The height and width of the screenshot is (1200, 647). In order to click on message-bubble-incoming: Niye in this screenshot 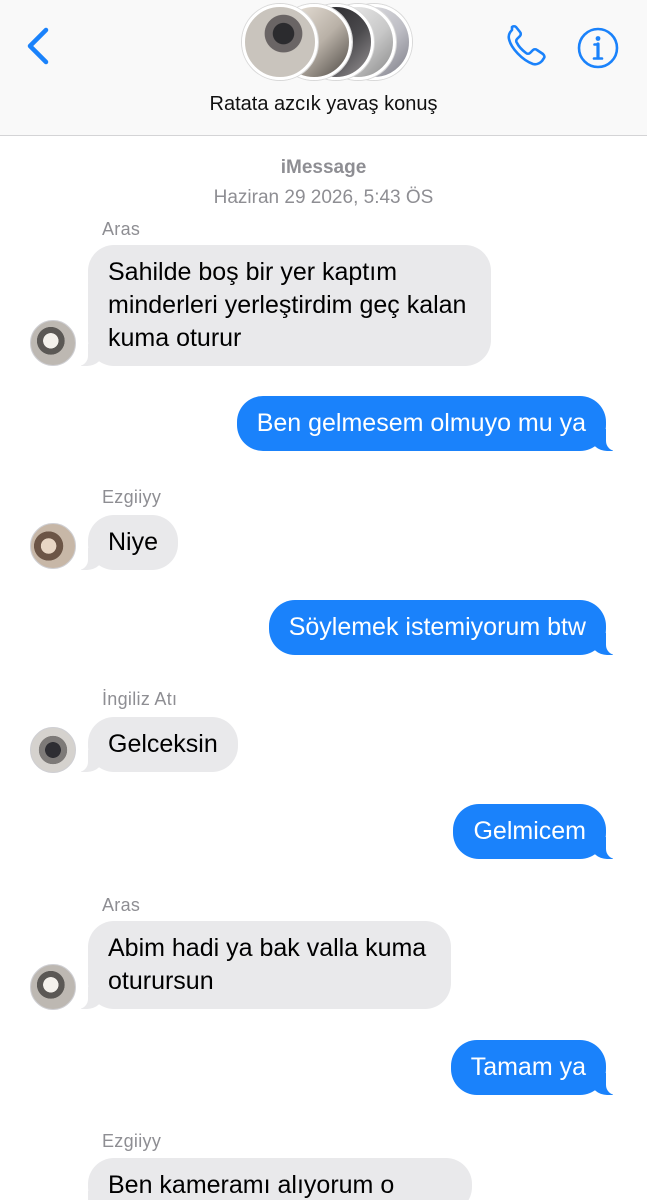, I will do `click(127, 542)`.